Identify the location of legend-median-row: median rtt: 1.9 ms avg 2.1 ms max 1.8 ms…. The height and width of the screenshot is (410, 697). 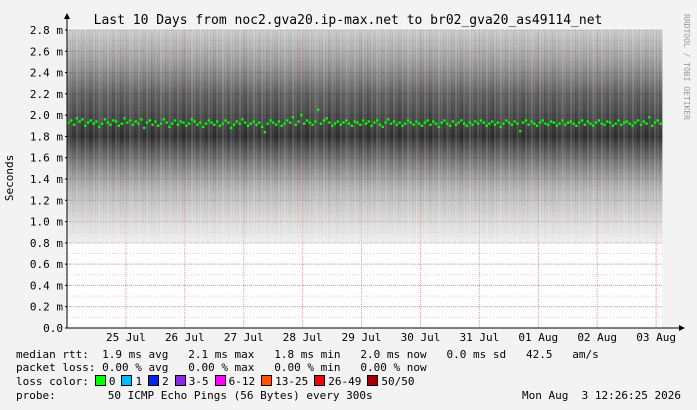
(307, 354).